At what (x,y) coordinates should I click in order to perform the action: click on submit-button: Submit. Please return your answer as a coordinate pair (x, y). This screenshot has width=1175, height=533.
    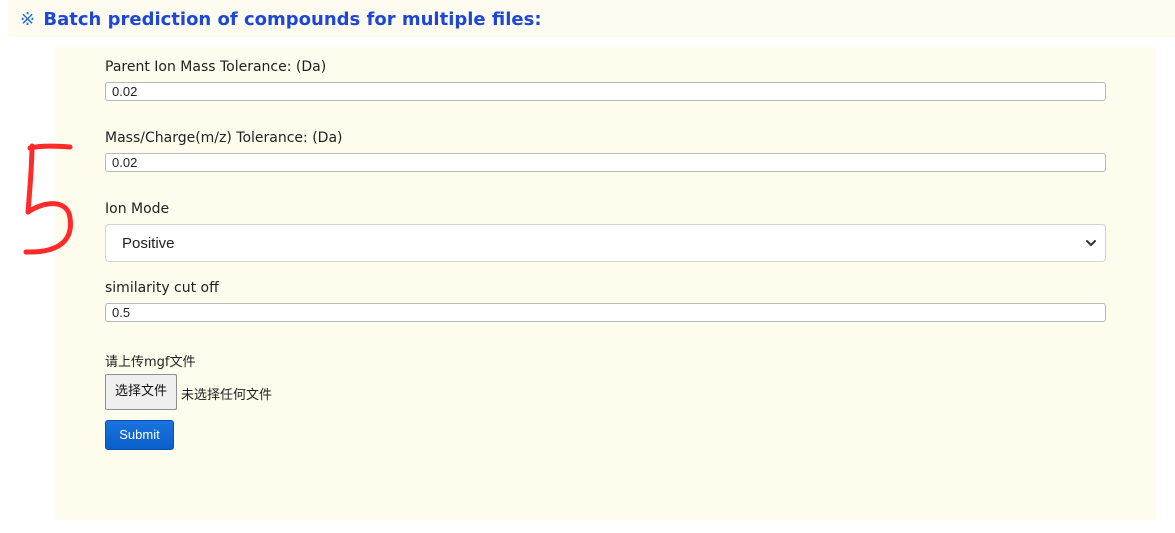
    Looking at the image, I should click on (139, 435).